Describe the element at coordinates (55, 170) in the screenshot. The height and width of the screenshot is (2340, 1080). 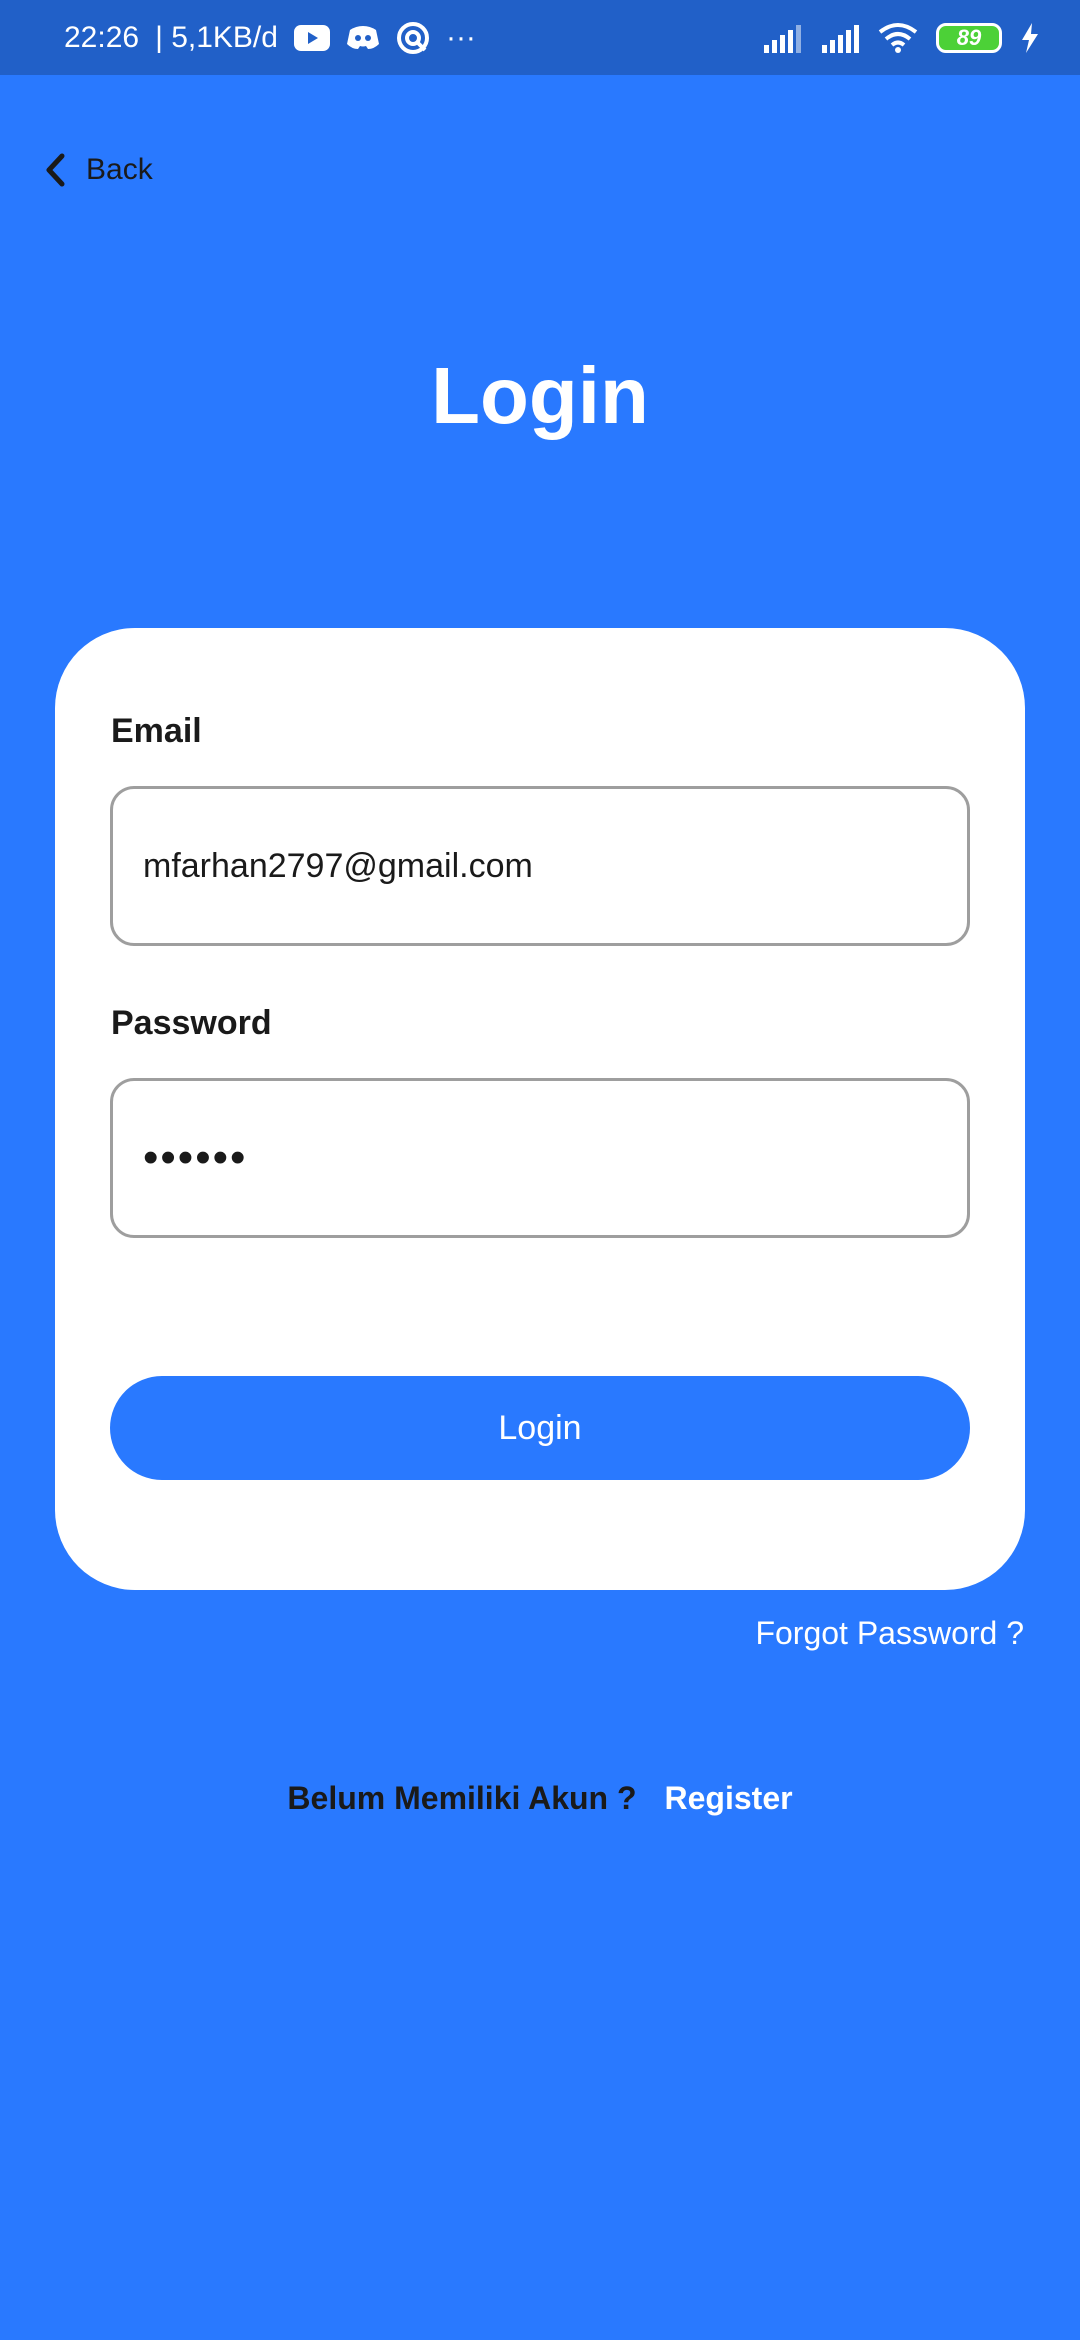
I see `chevron-left-icon` at that location.